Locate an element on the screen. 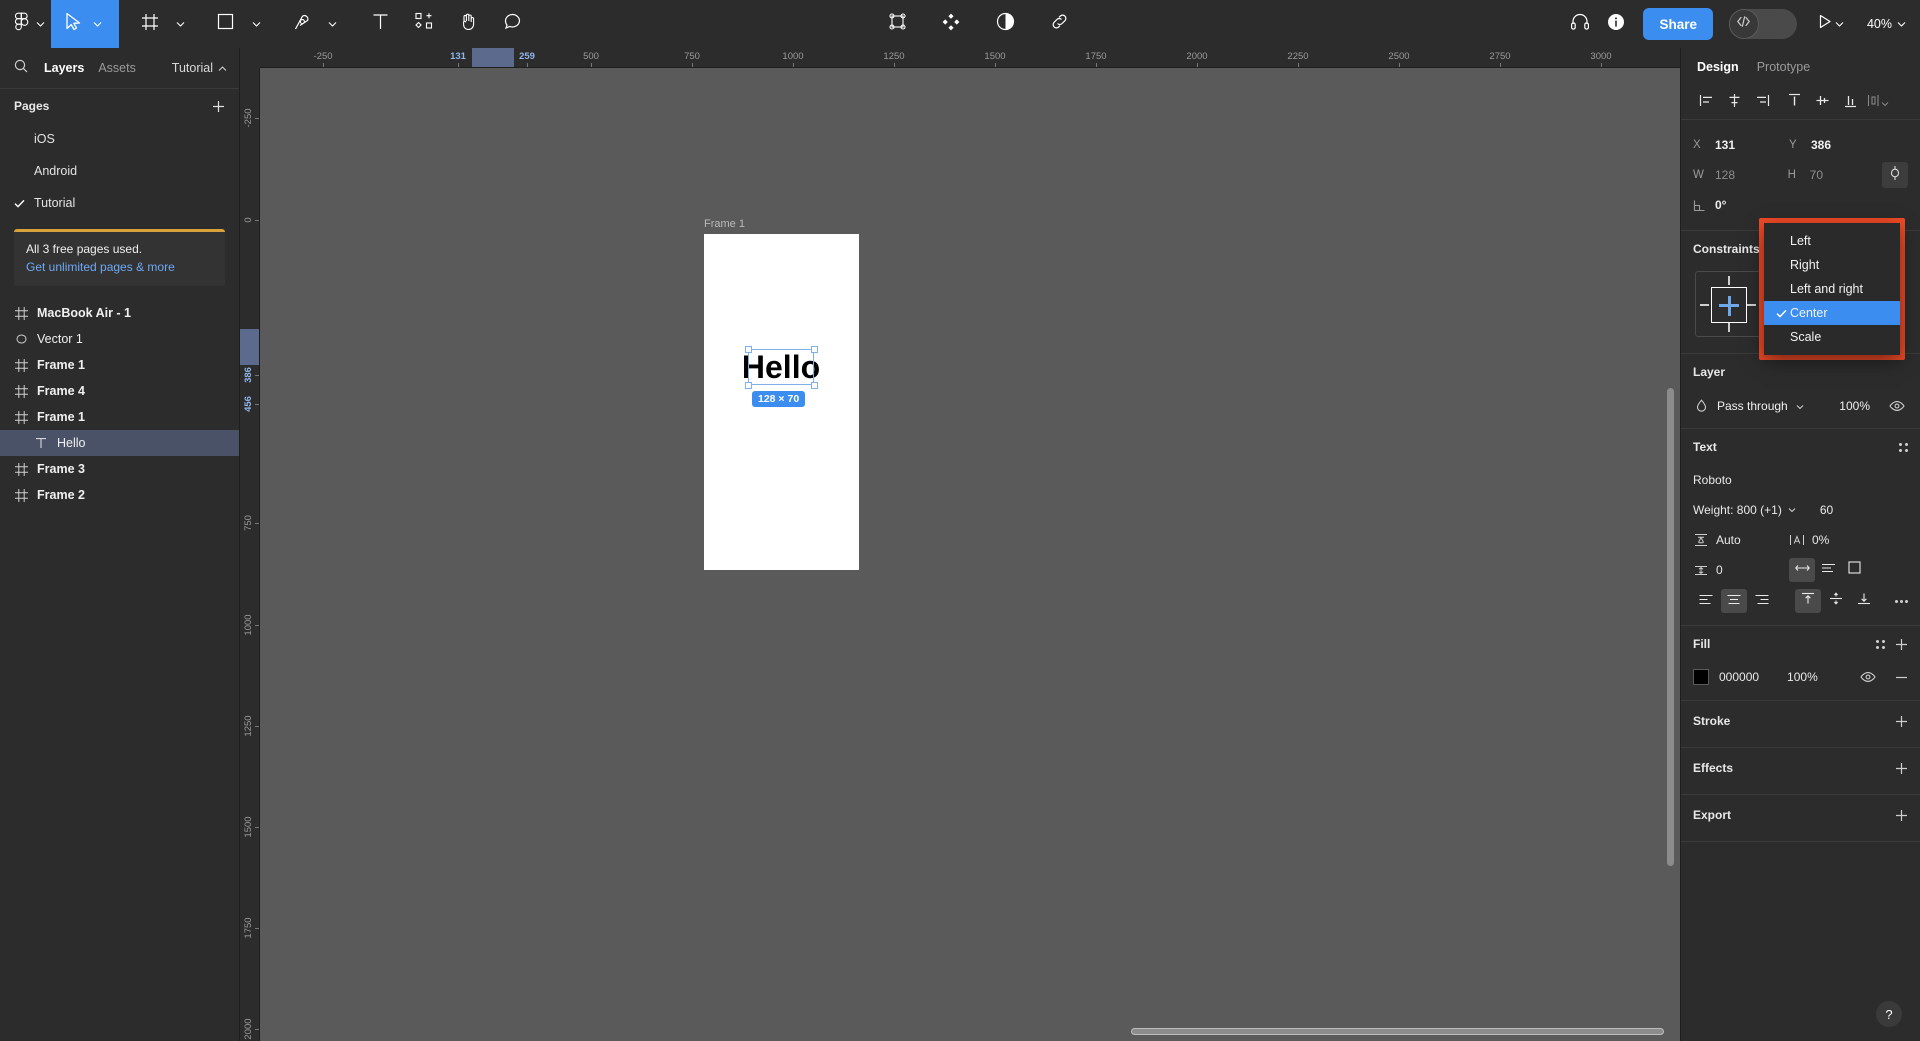  resize-handle-top-right is located at coordinates (814, 349).